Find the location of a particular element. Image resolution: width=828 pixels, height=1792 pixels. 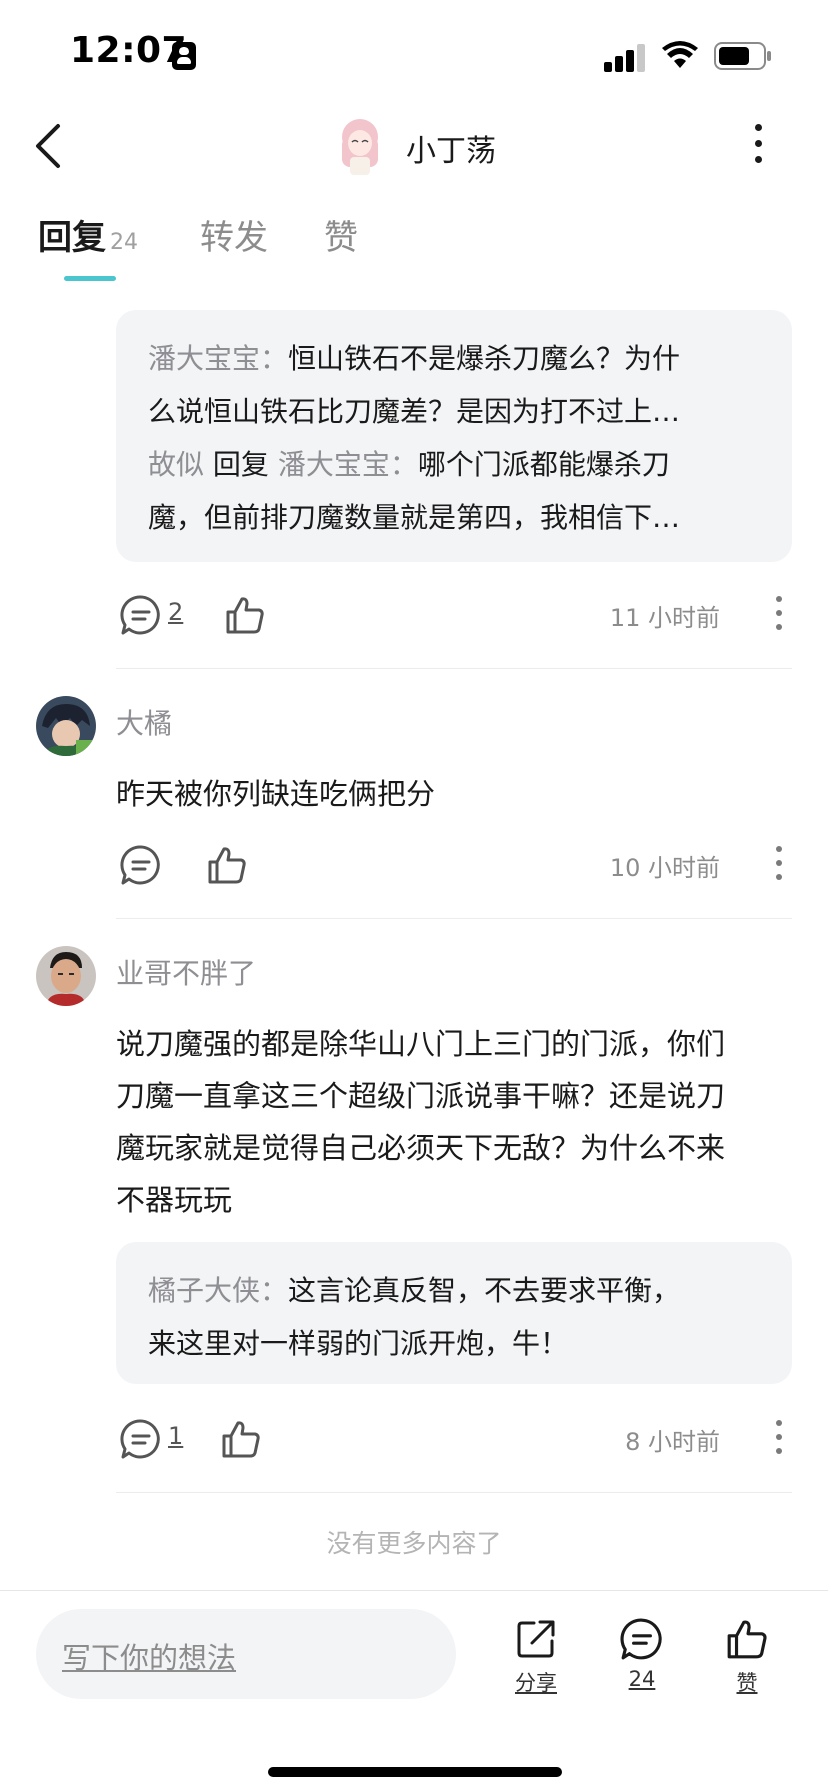

reply-count: 1 is located at coordinates (175, 1436).